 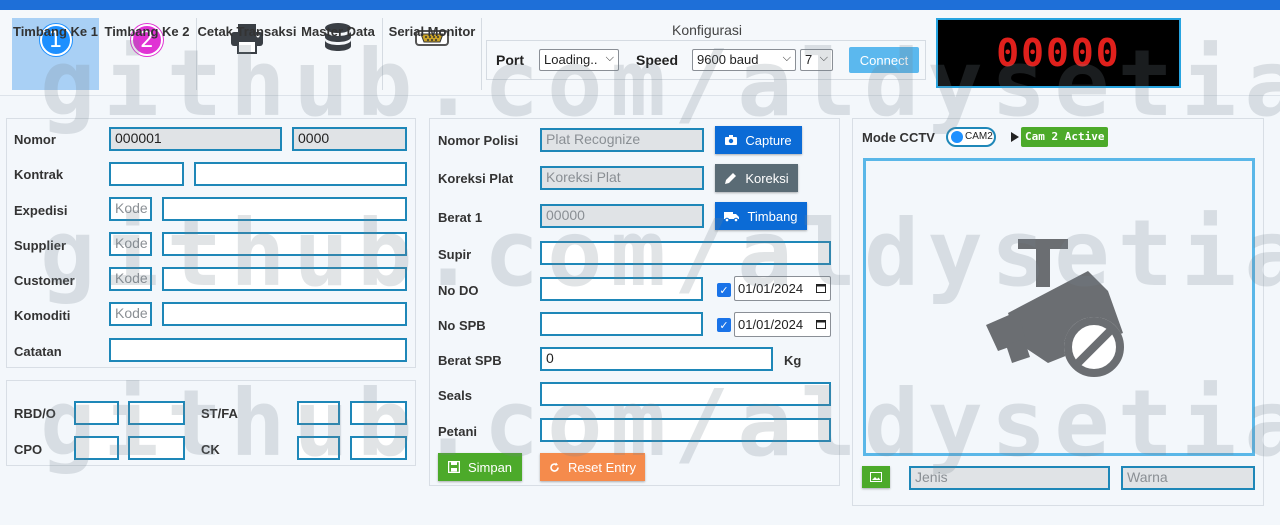 What do you see at coordinates (571, 59) in the screenshot?
I see `port-select-value: Loading..` at bounding box center [571, 59].